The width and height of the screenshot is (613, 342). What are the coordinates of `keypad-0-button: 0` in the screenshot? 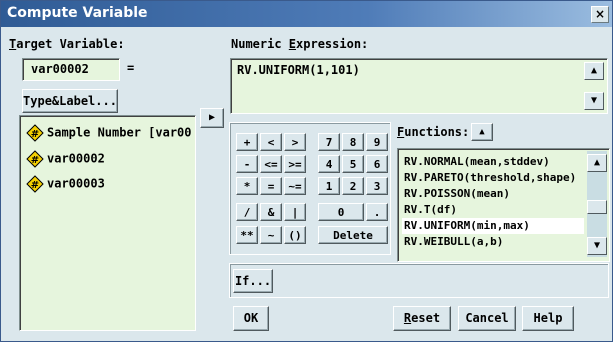 It's located at (341, 212).